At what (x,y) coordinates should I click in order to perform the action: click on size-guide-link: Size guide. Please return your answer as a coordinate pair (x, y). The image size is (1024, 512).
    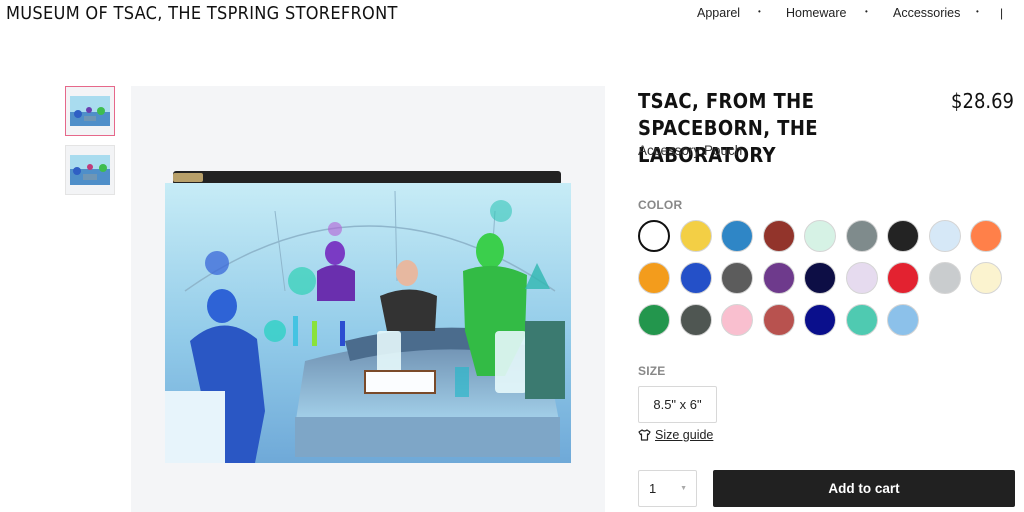
    Looking at the image, I should click on (675, 435).